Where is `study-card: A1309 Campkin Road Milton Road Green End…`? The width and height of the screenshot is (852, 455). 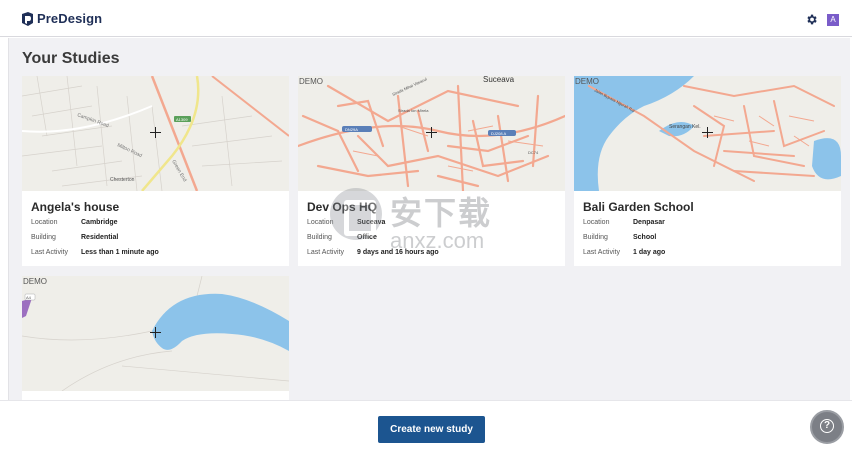
study-card: A1309 Campkin Road Milton Road Green End… is located at coordinates (155, 171).